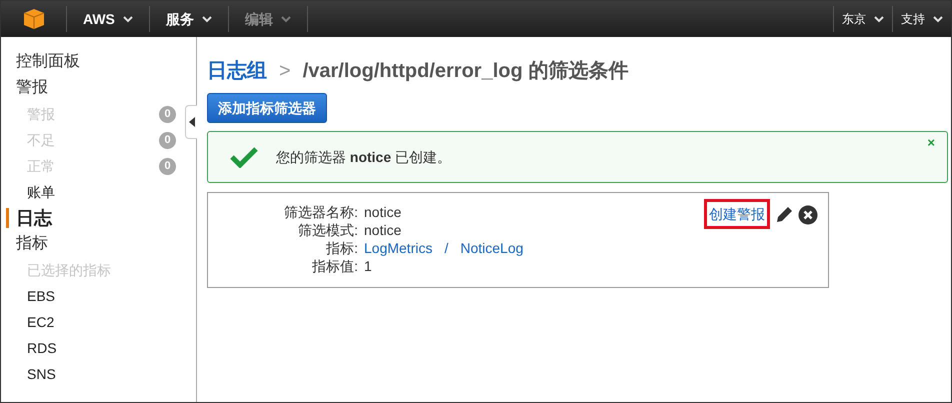 The height and width of the screenshot is (403, 952). What do you see at coordinates (189, 19) in the screenshot?
I see `nav-menu: 服务` at bounding box center [189, 19].